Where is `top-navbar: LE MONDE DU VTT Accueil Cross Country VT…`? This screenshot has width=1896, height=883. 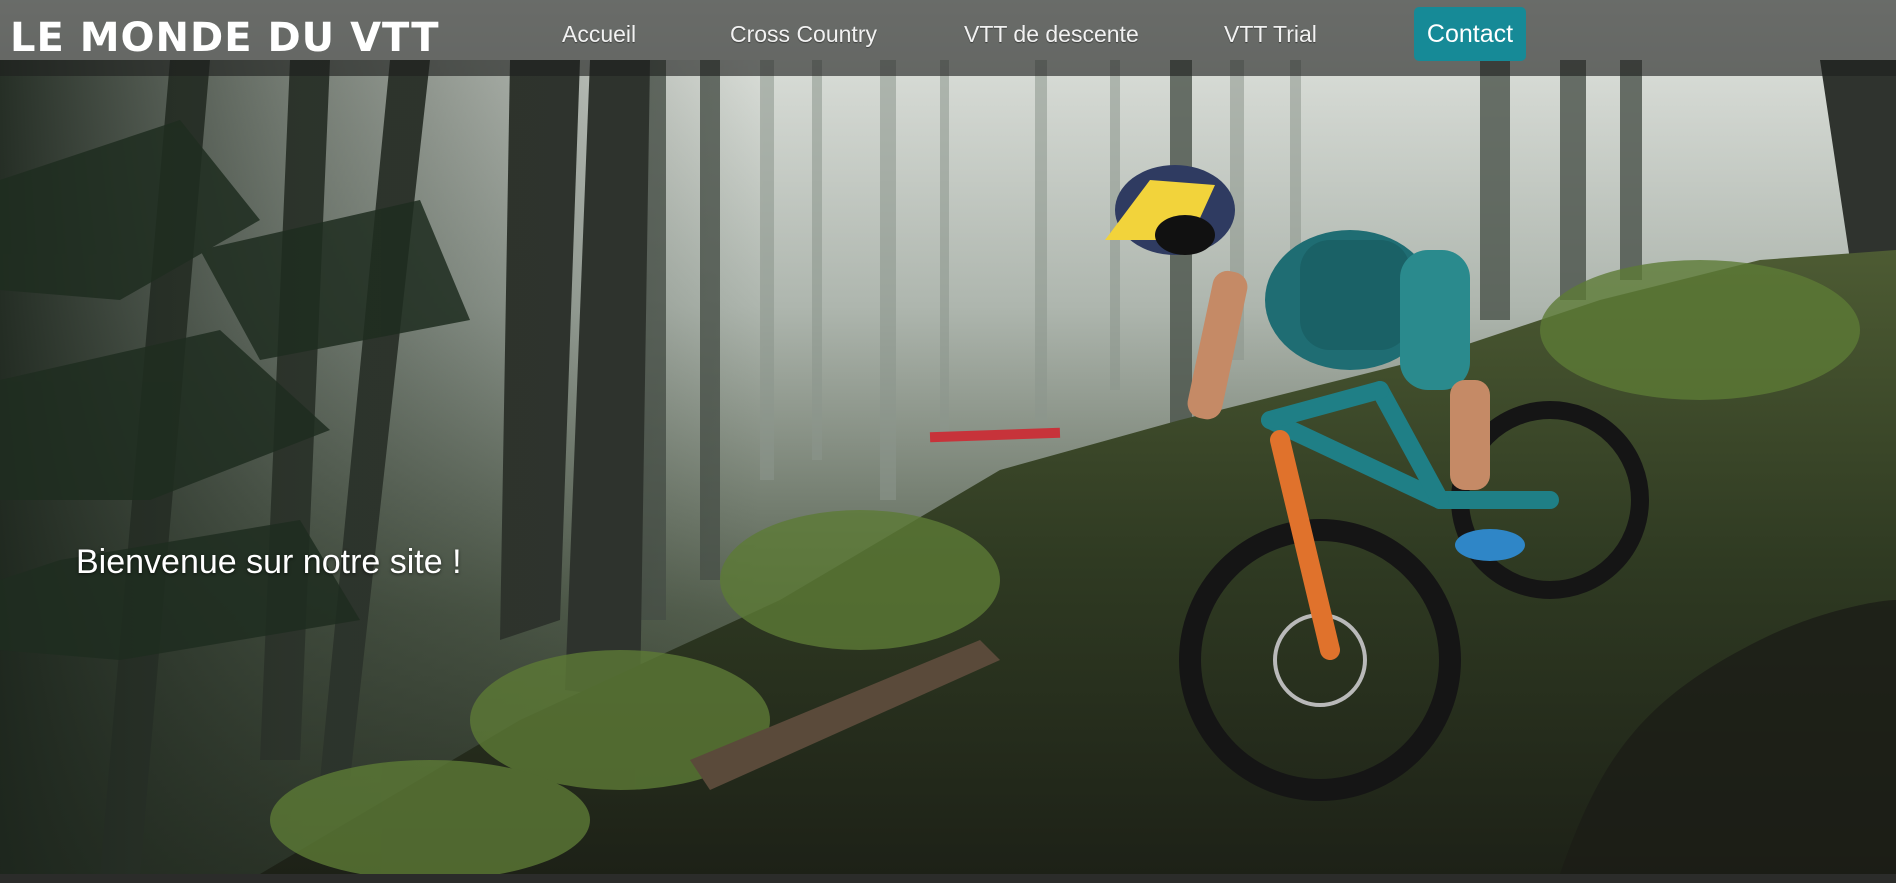
top-navbar: LE MONDE DU VTT Accueil Cross Country VT… is located at coordinates (948, 38).